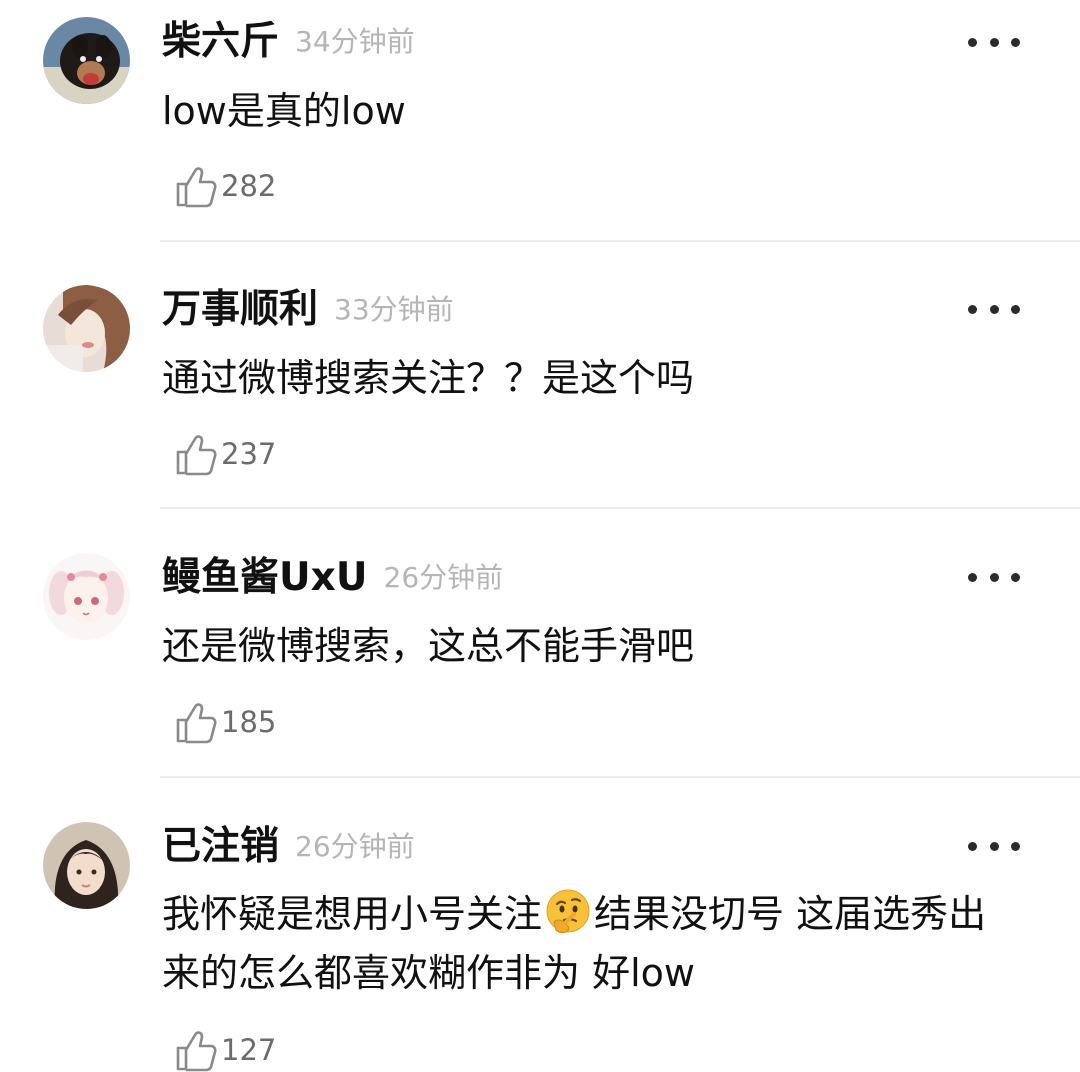 This screenshot has width=1080, height=1072. I want to click on comment-text: 我怀疑是想用小号关注 结果没切号 这届选秀出来的怎么都喜欢糊作非为 好low, so click(592, 944).